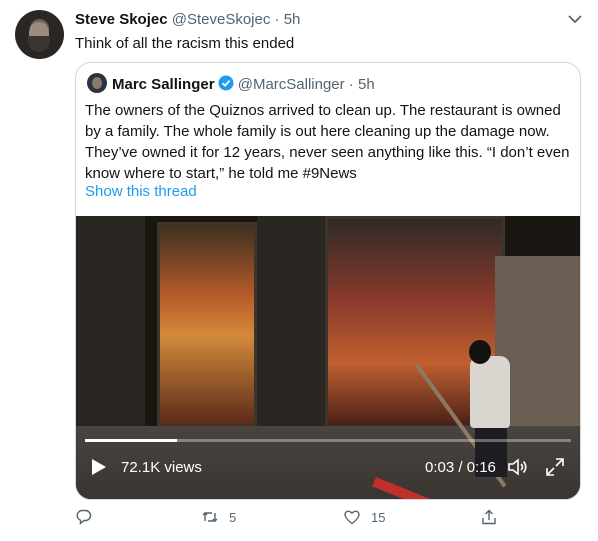 This screenshot has height=541, width=598. What do you see at coordinates (221, 19) in the screenshot?
I see `author-handle: @SteveSkojec` at bounding box center [221, 19].